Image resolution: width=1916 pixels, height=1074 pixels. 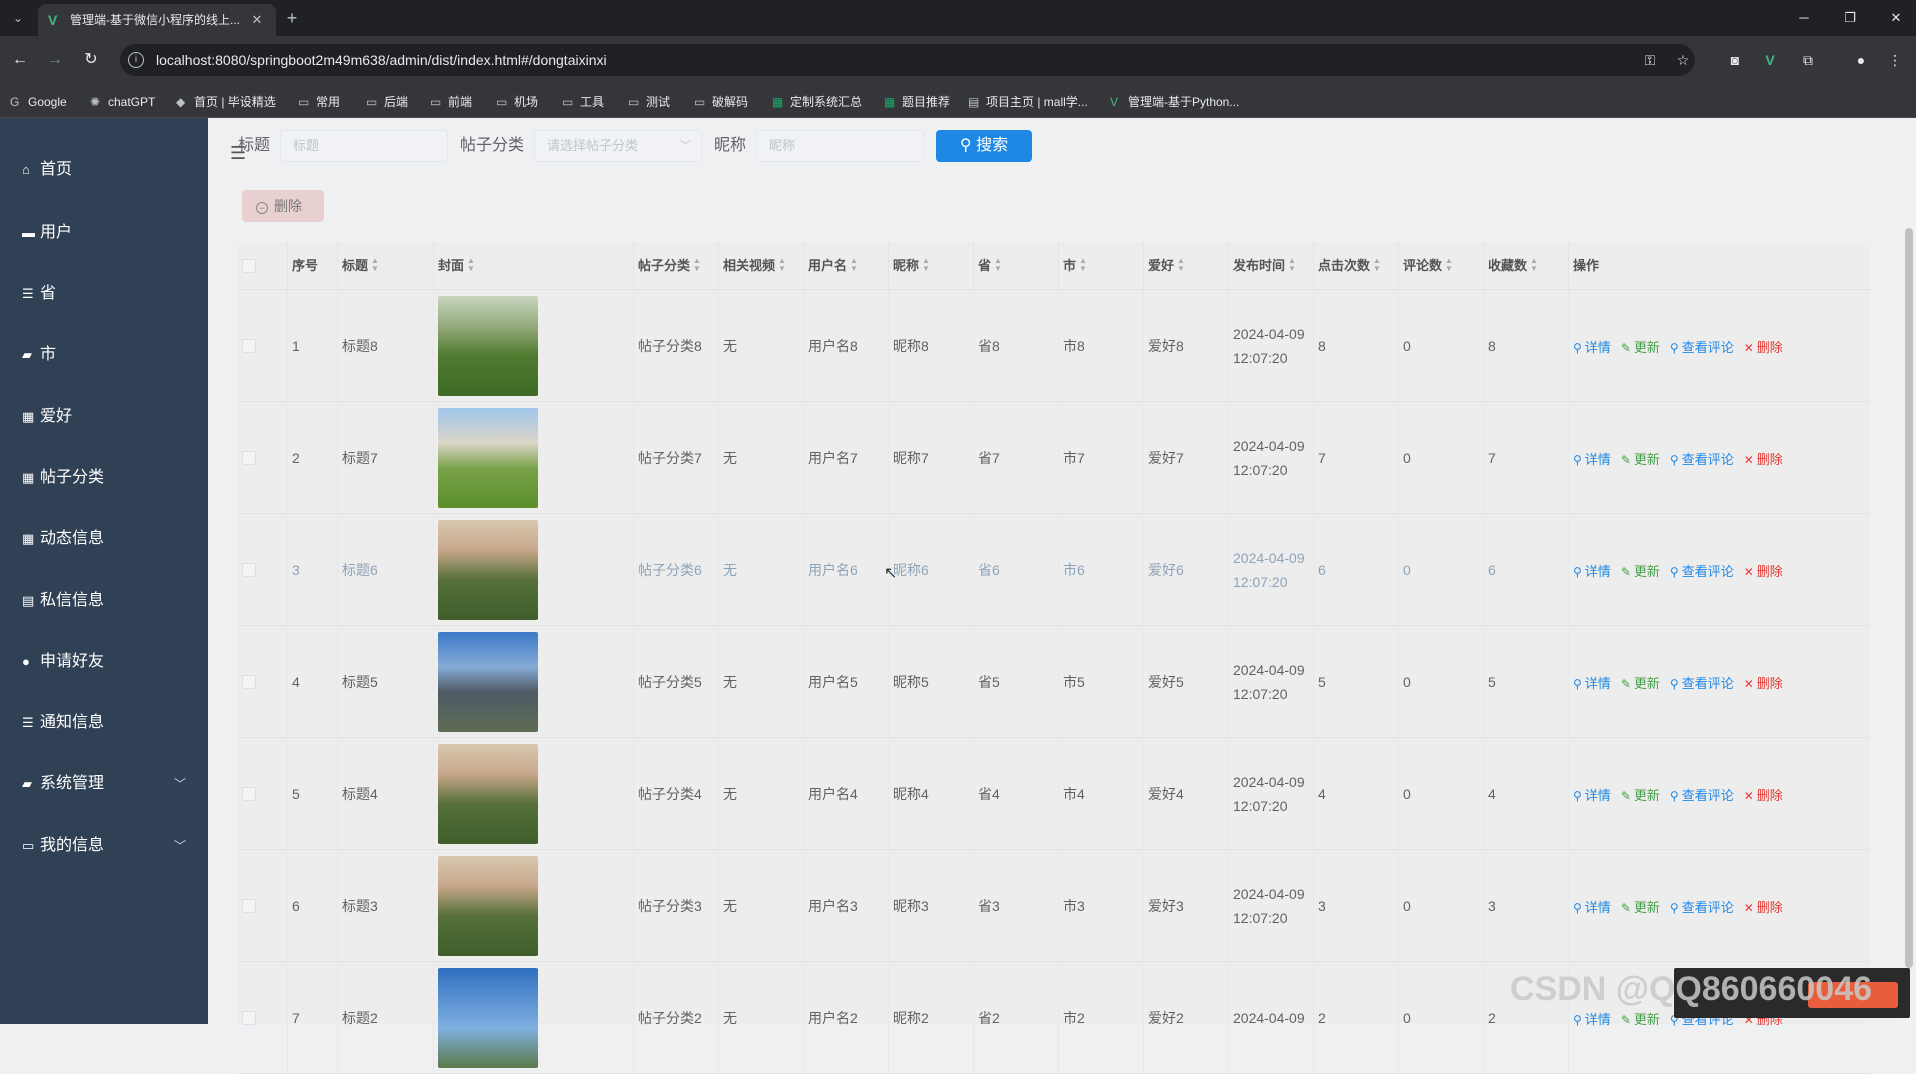 What do you see at coordinates (1808, 60) in the screenshot?
I see `extensions-puzzle-icon: ⧉` at bounding box center [1808, 60].